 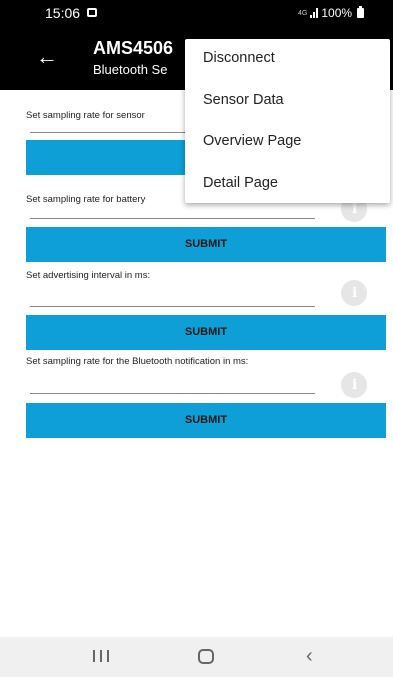 I want to click on sensor-rate-label: Set sampling rate for sensor, so click(x=85, y=115).